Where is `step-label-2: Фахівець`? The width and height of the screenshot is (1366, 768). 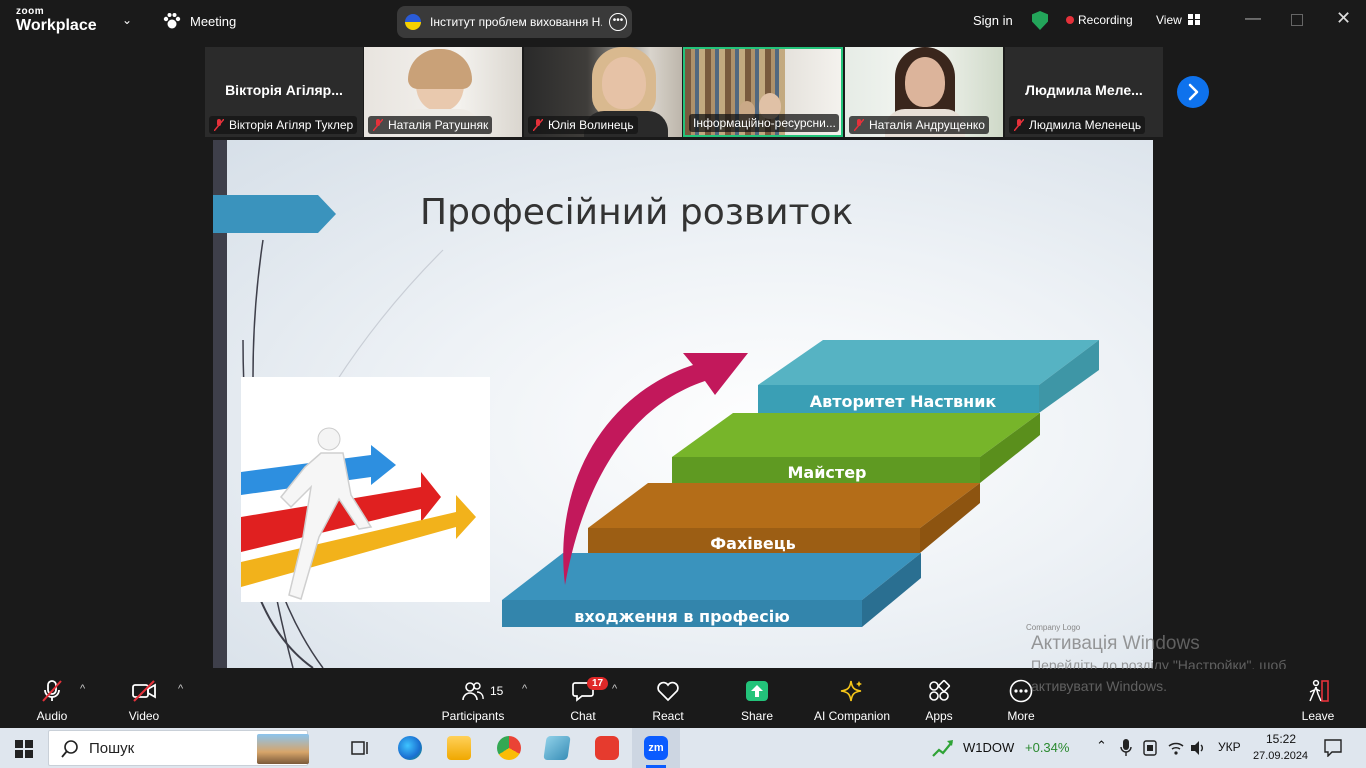 step-label-2: Фахівець is located at coordinates (753, 543).